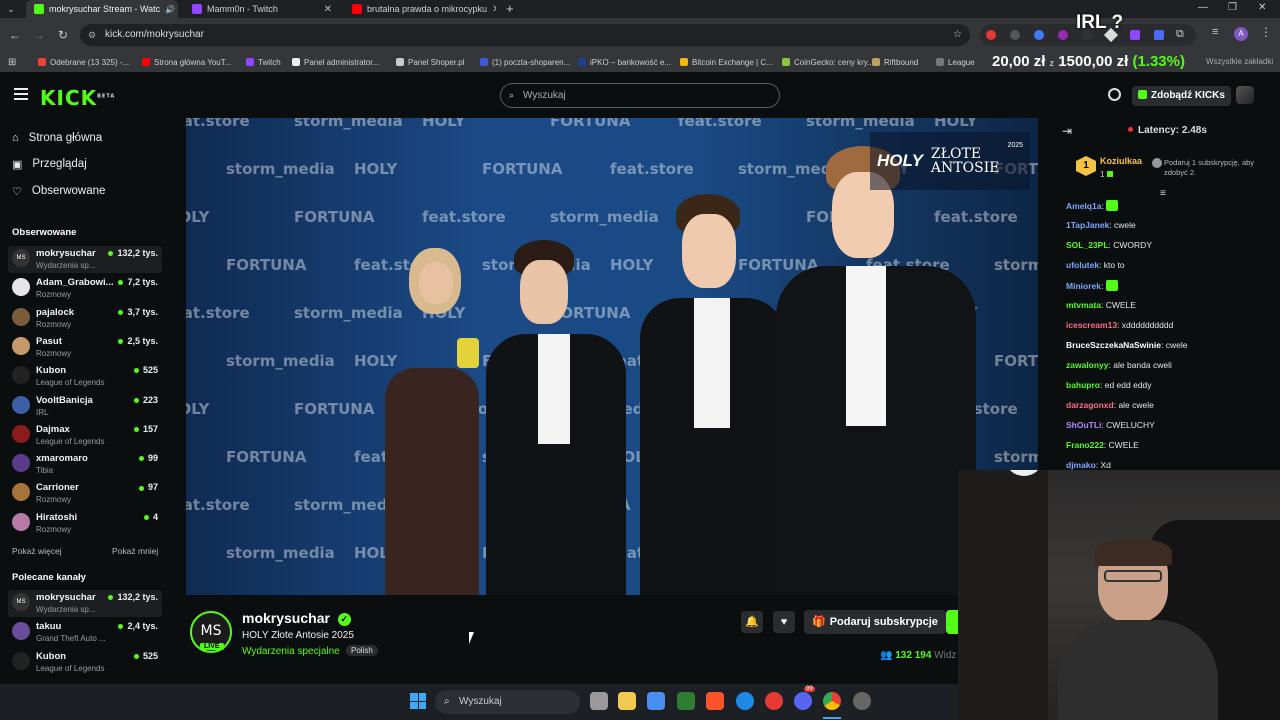 This screenshot has width=1280, height=720. What do you see at coordinates (37, 551) in the screenshot?
I see `show-more-link: Pokaż więcej` at bounding box center [37, 551].